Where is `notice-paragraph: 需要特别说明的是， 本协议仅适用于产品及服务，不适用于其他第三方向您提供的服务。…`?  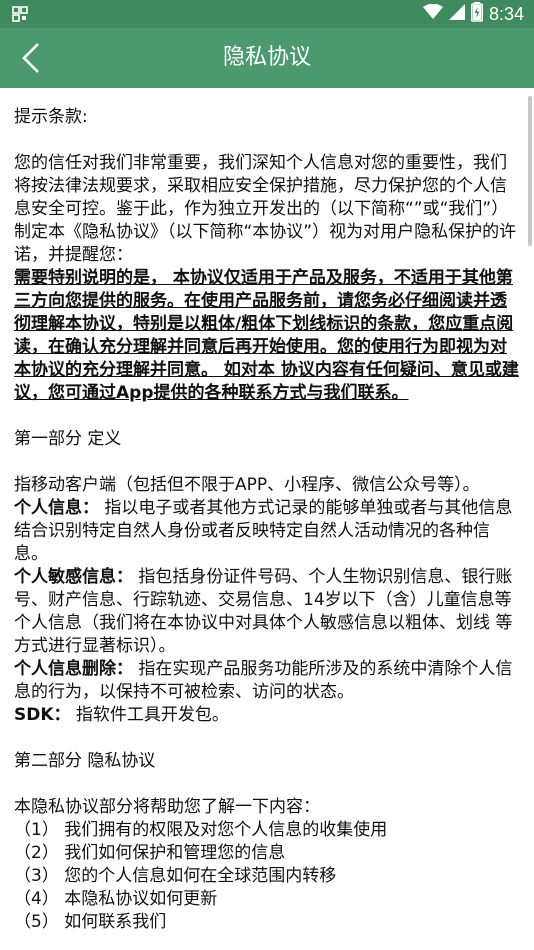
notice-paragraph: 需要特别说明的是， 本协议仅适用于产品及服务，不适用于其他第三方向您提供的服务。… is located at coordinates (266, 335).